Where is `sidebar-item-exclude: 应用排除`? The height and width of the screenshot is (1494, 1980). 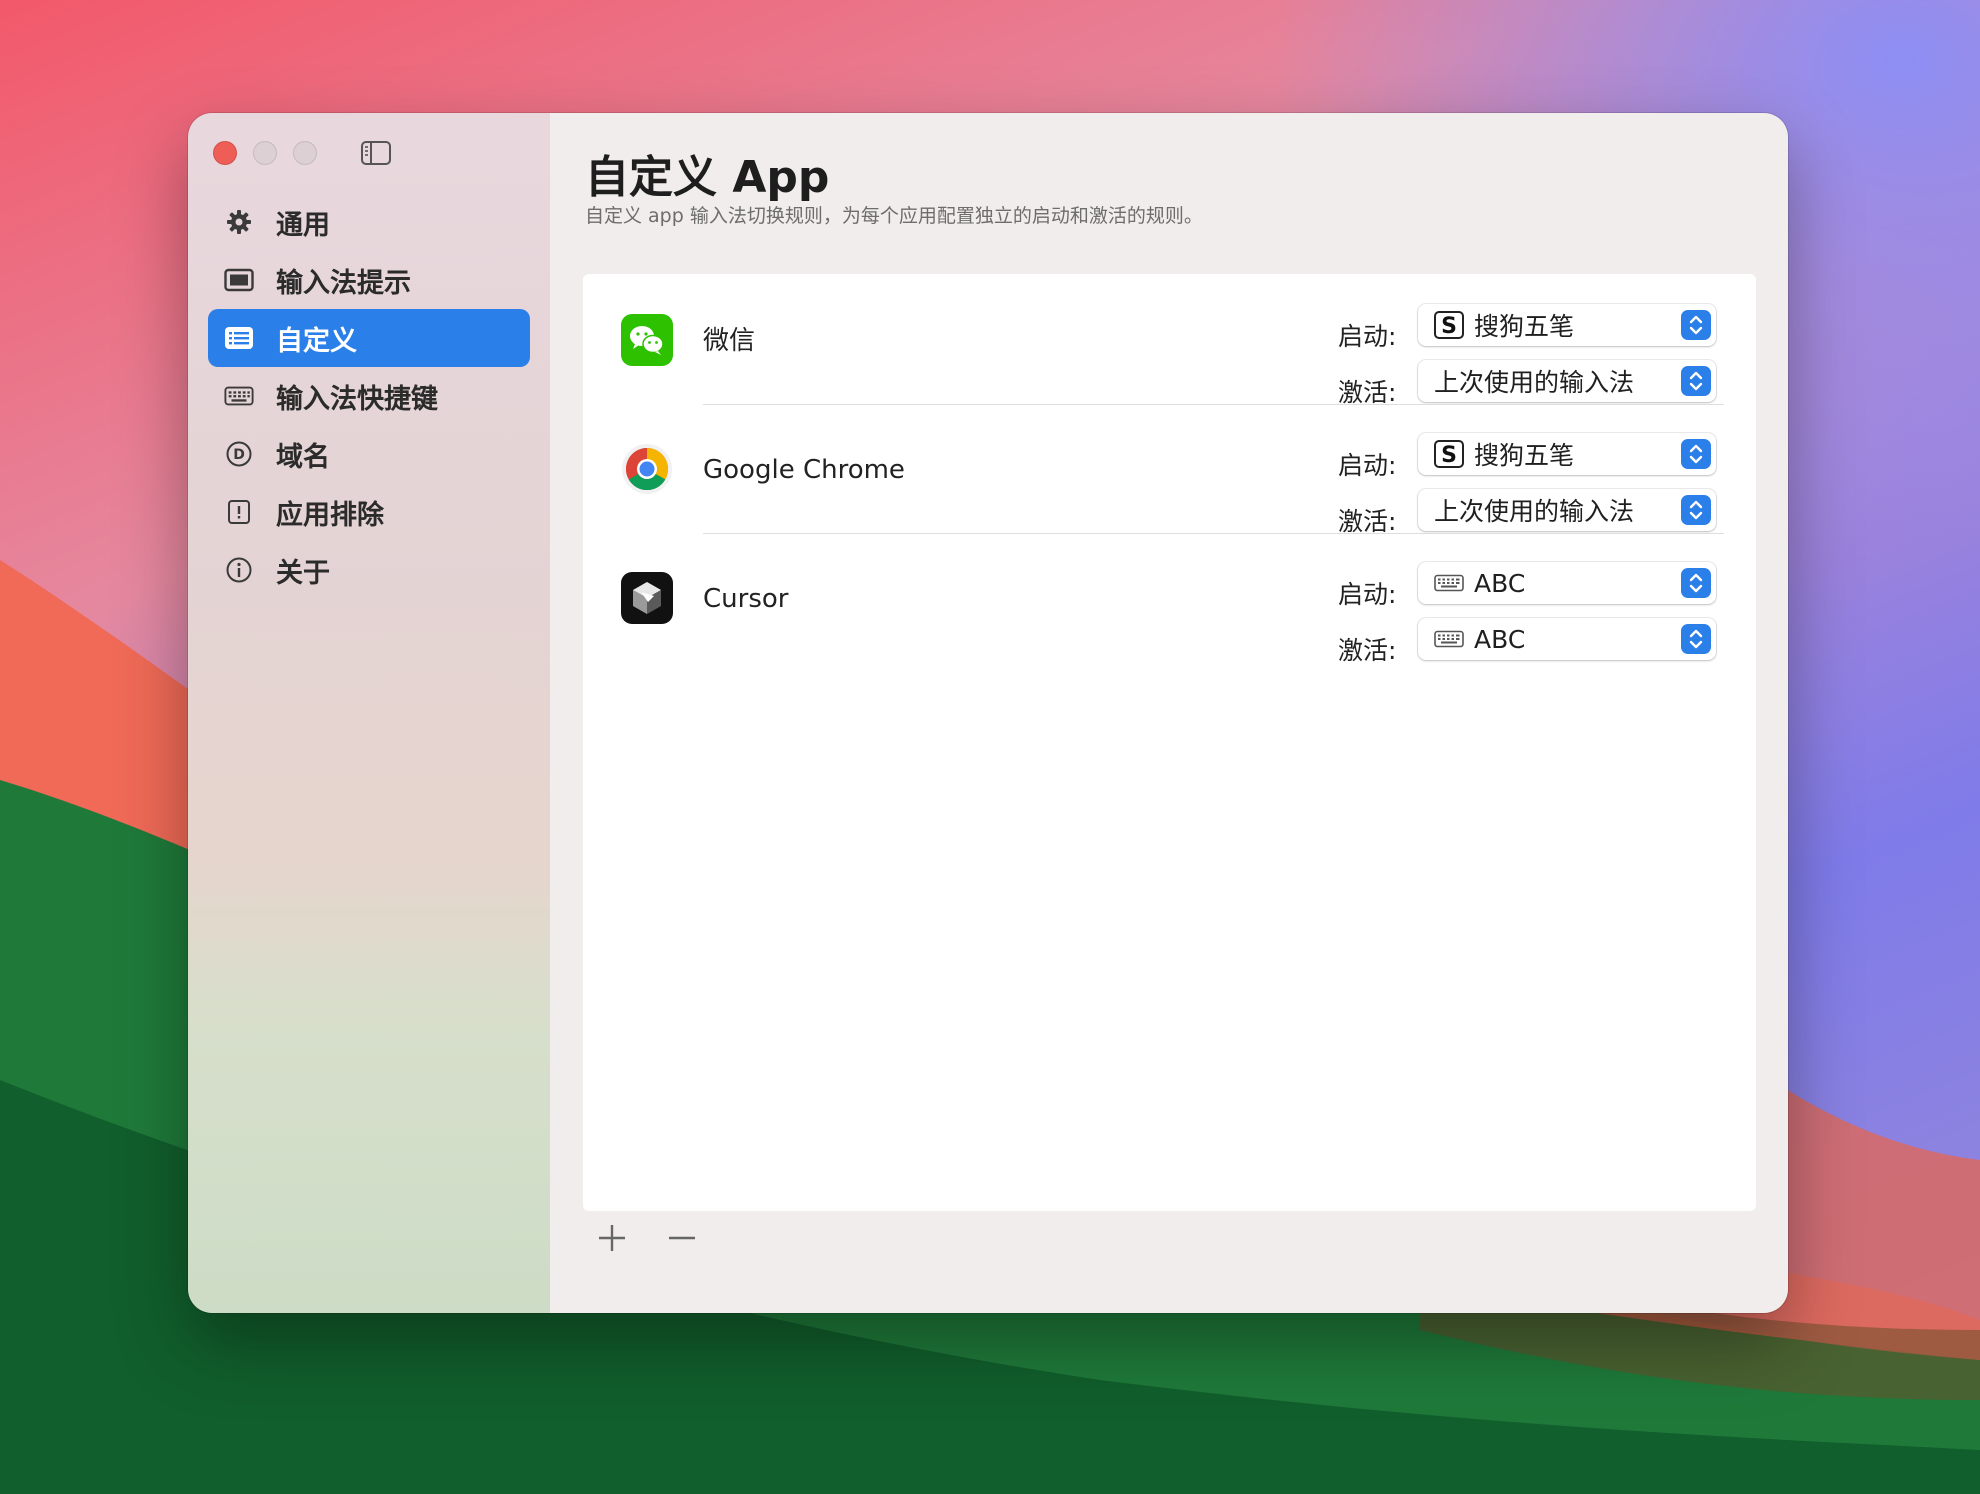 sidebar-item-exclude: 应用排除 is located at coordinates (369, 512).